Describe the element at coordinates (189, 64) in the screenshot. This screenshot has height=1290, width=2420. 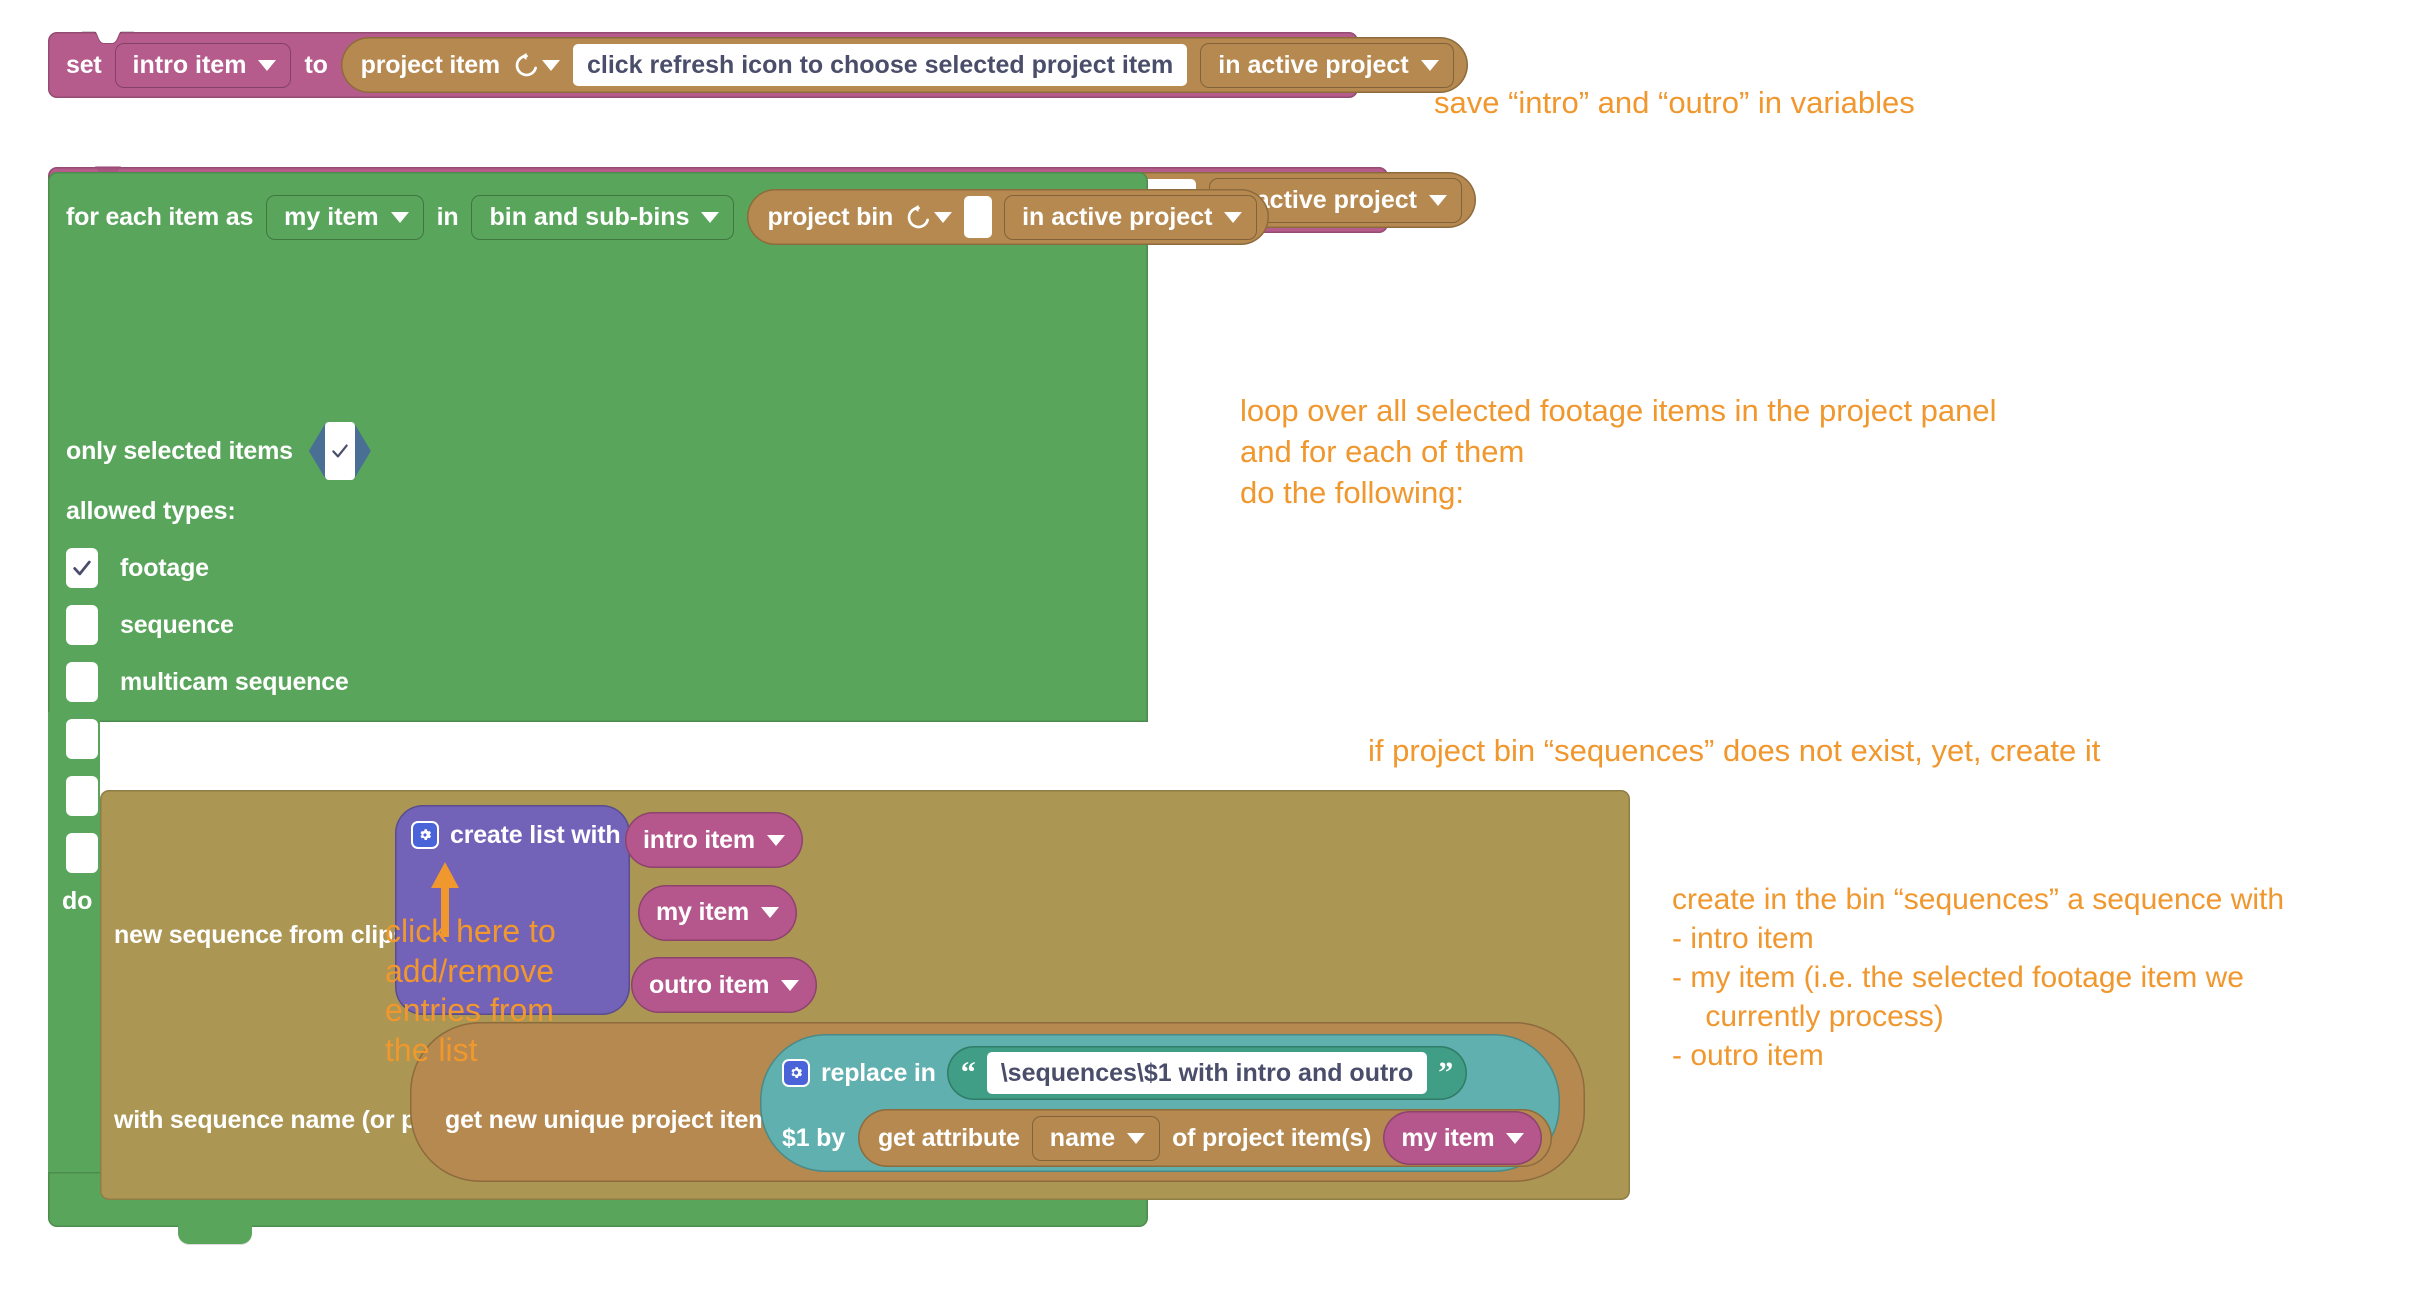
I see `intro-variable-label: intro item` at that location.